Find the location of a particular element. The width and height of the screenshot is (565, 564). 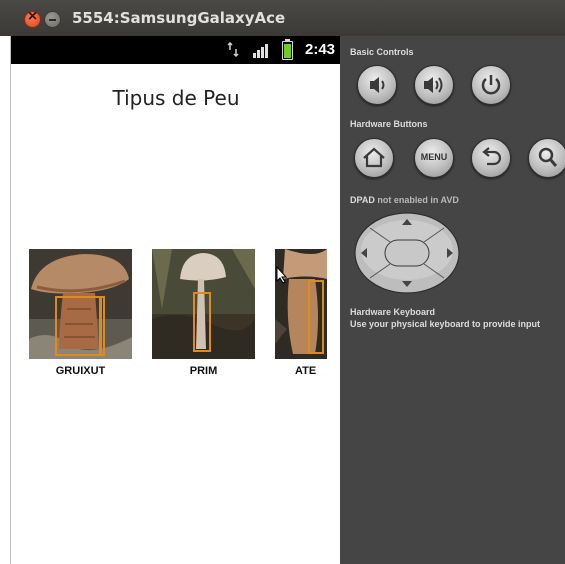

page-title: Tipus de Peu is located at coordinates (176, 98).